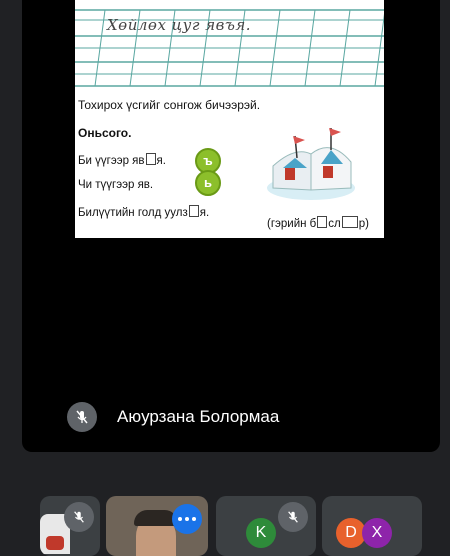  Describe the element at coordinates (204, 213) in the screenshot. I see `sentence-3-end: я.` at that location.